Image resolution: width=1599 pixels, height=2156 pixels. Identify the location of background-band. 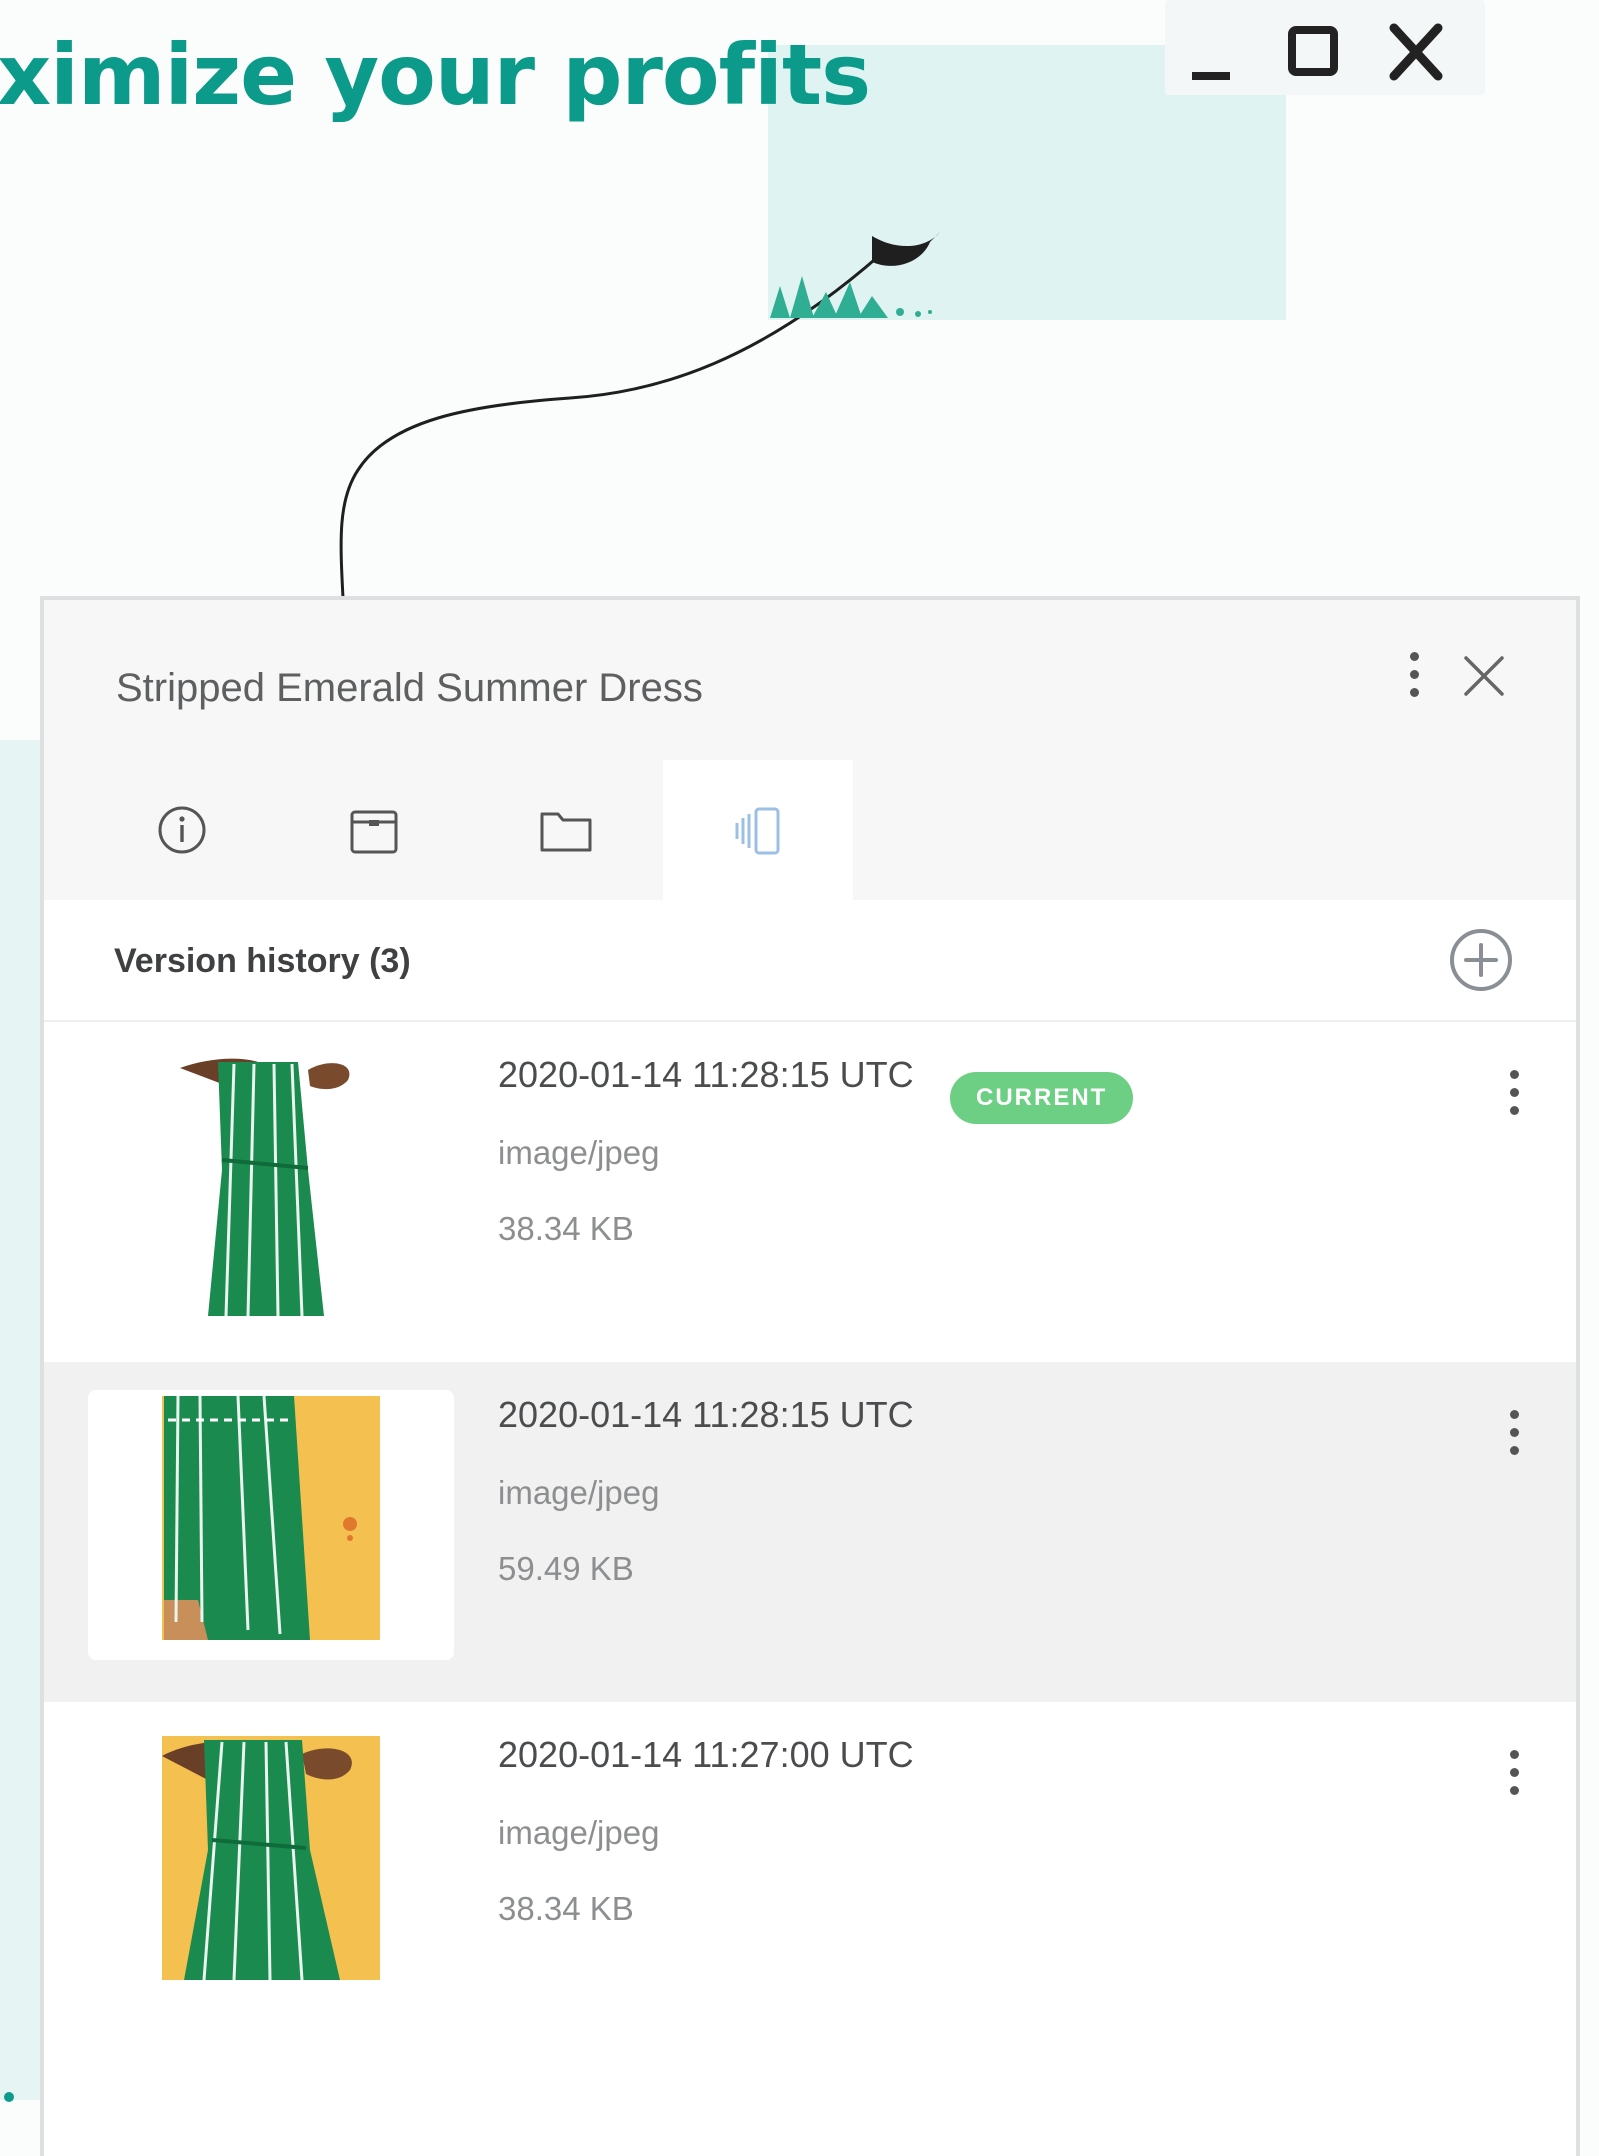
(20, 1420).